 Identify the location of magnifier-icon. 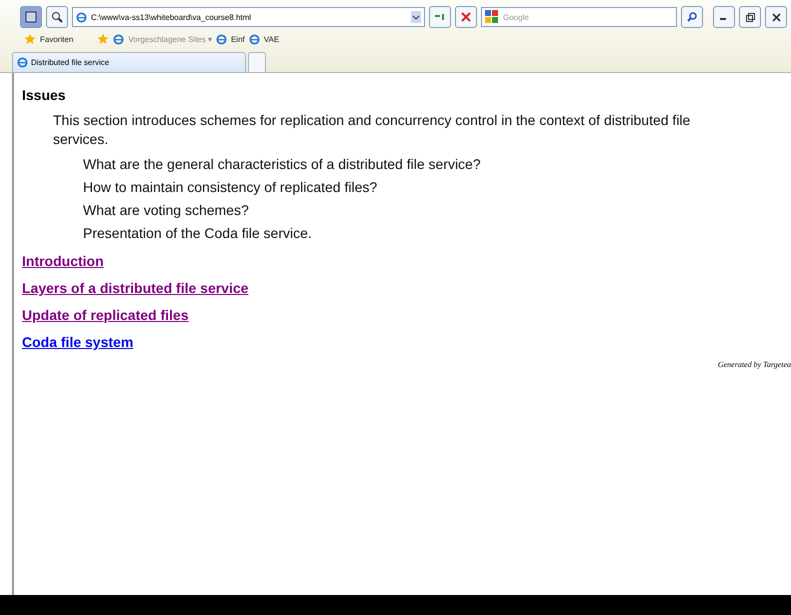
(57, 17).